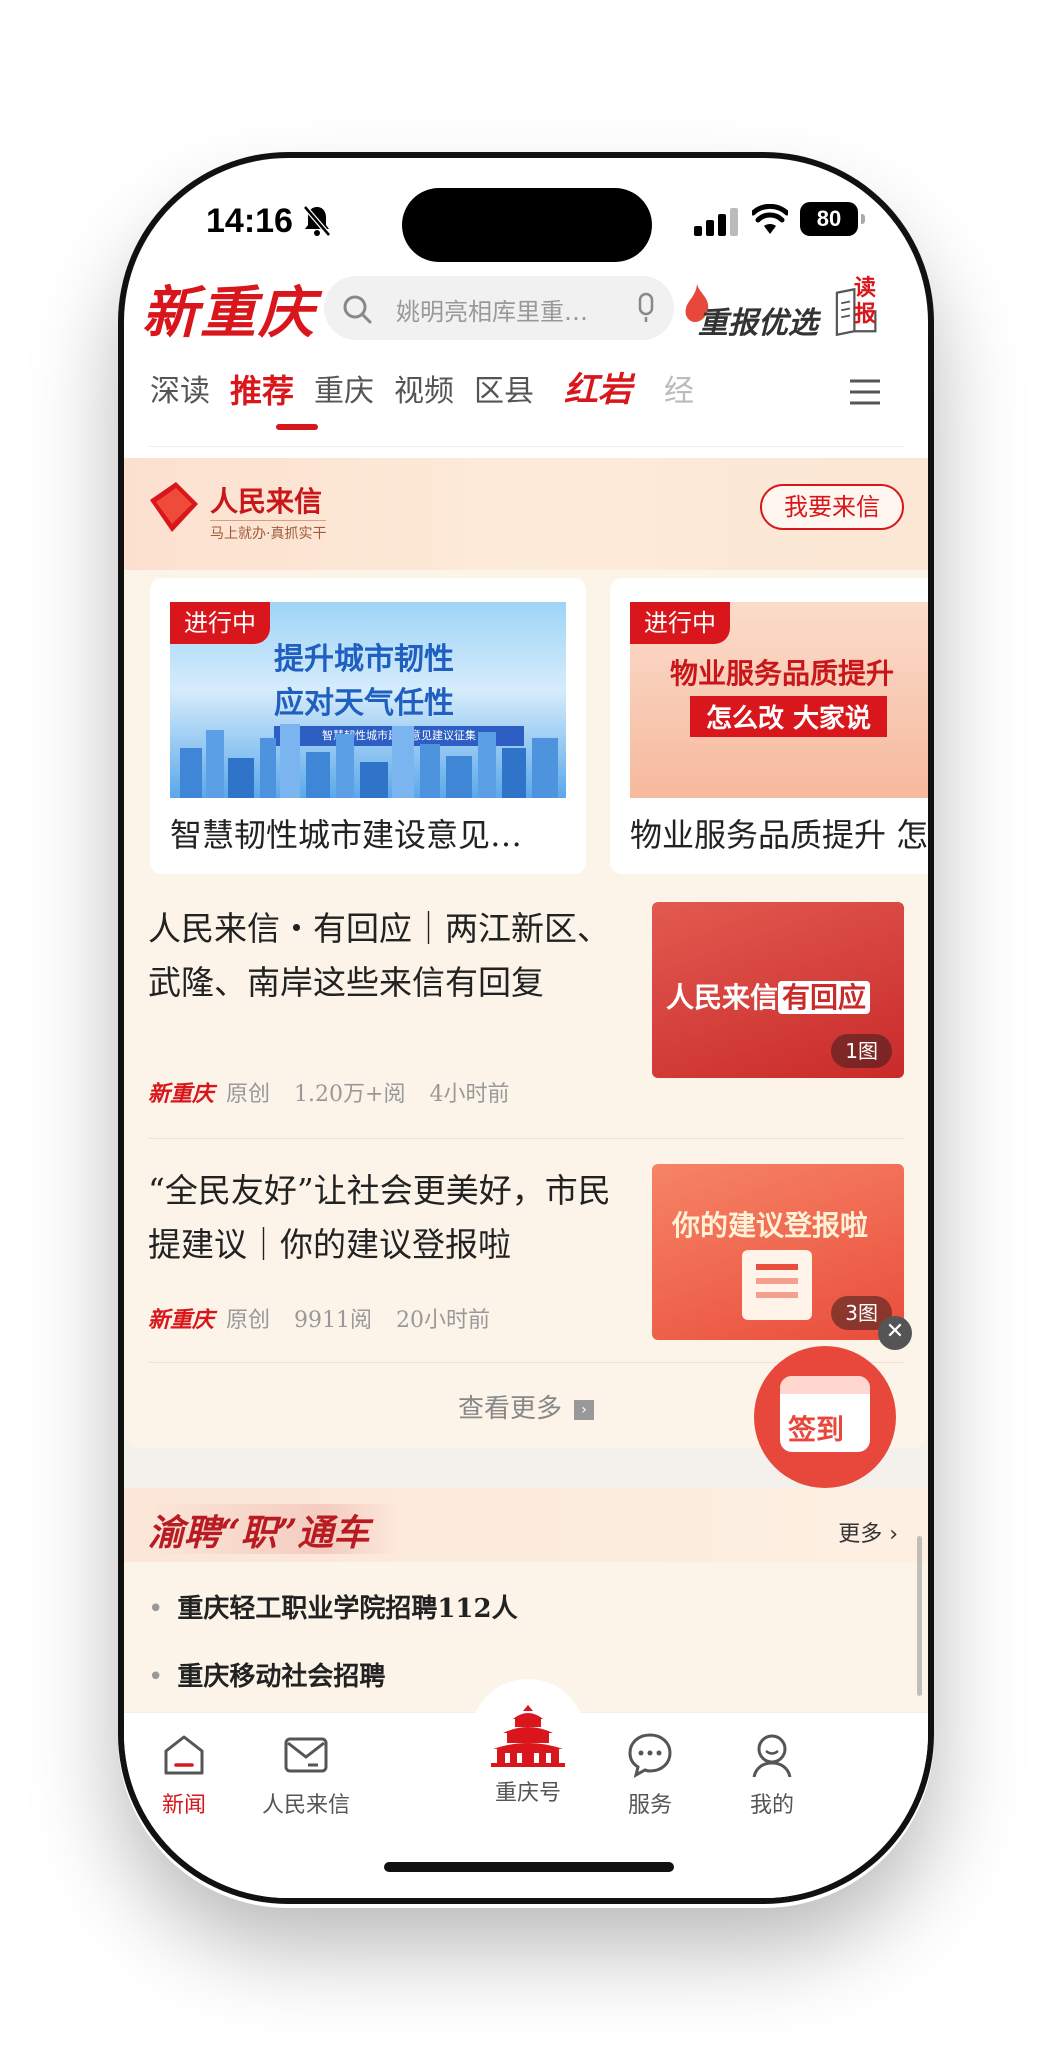 This screenshot has height=2060, width=1052. I want to click on wifi-icon, so click(770, 219).